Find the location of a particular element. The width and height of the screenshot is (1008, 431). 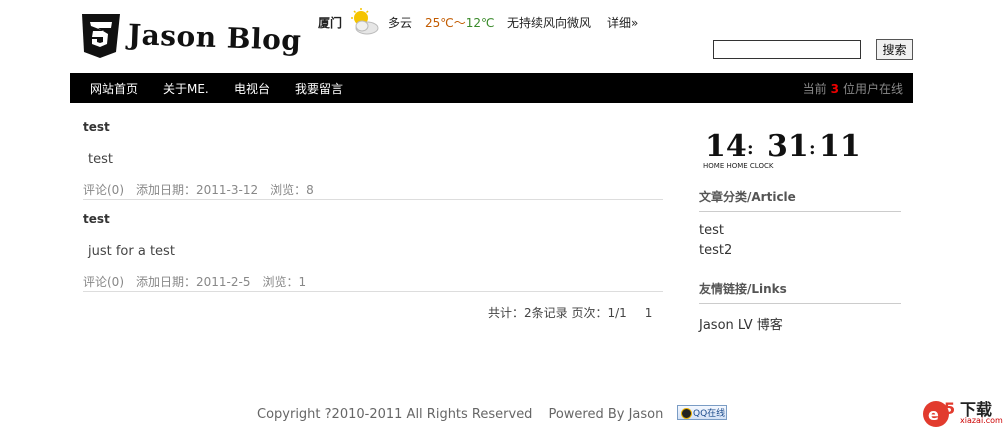

clock-widget: 14 : 31 : 11 HOME HOME CLOCK is located at coordinates (782, 149).